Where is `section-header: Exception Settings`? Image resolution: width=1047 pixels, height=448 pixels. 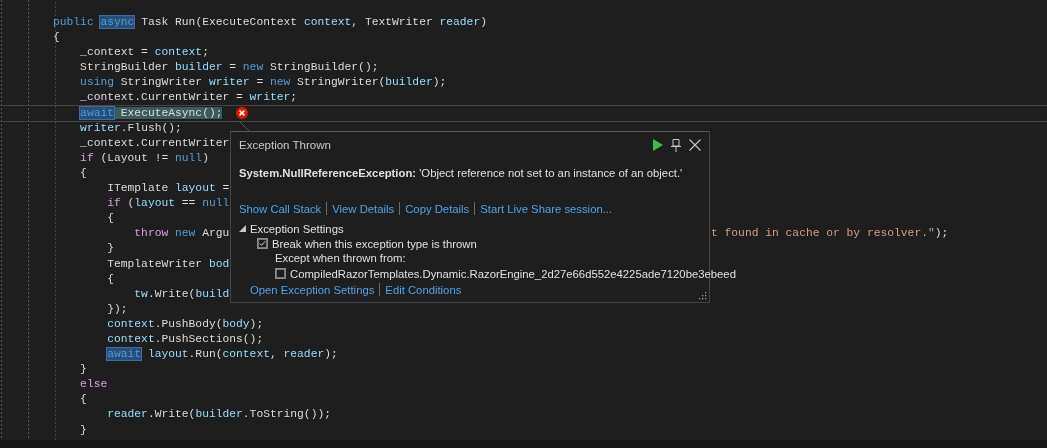
section-header: Exception Settings is located at coordinates (297, 228).